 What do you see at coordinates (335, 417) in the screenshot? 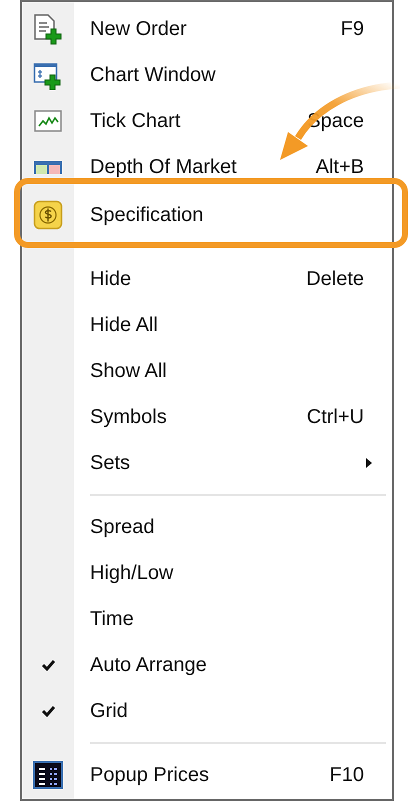
I see `shortcut-label: Ctrl+U` at bounding box center [335, 417].